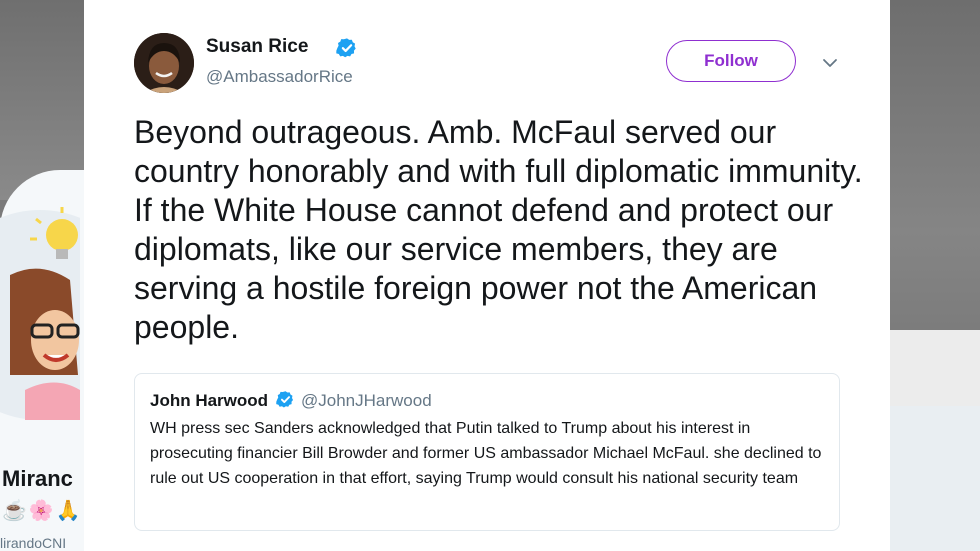  I want to click on follow-button: Follow, so click(731, 61).